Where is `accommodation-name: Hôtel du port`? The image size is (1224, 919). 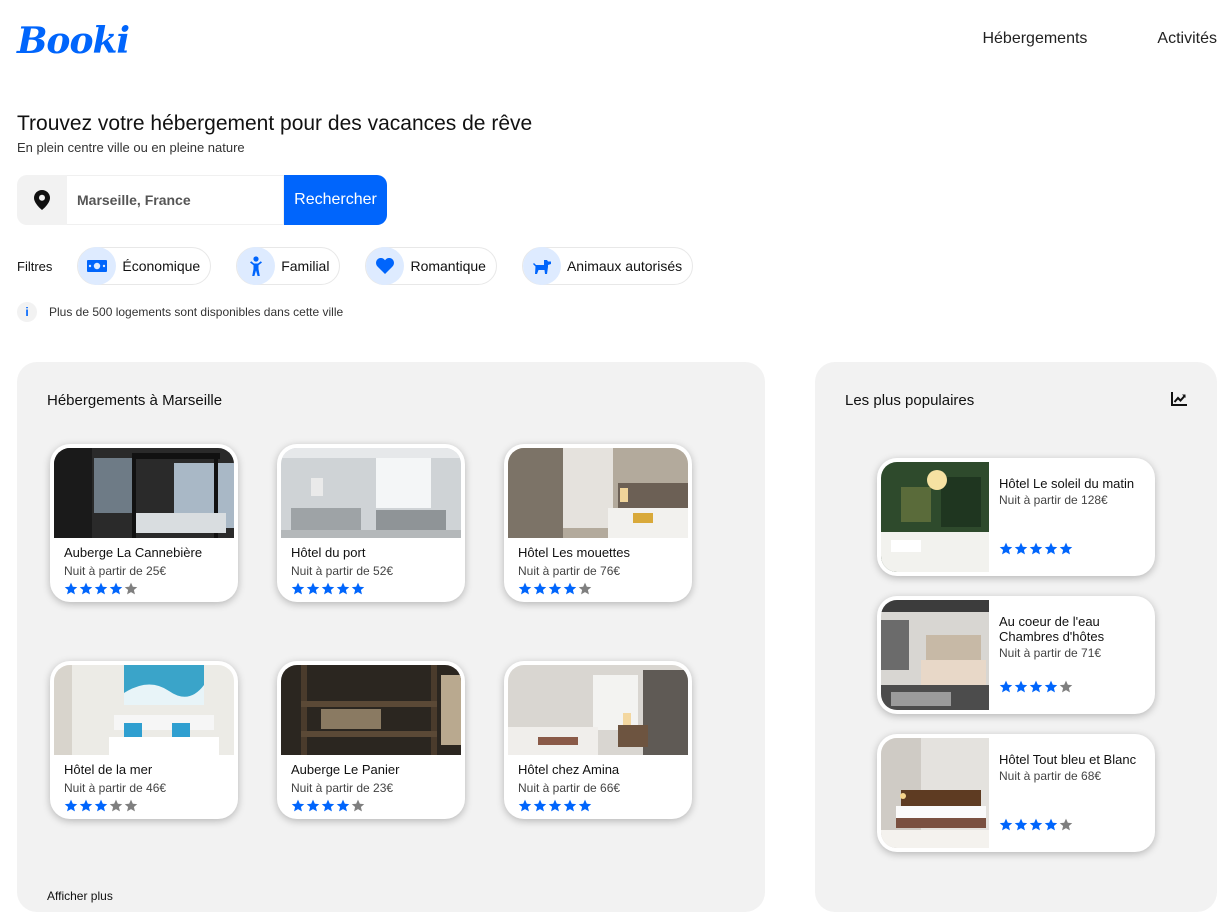
accommodation-name: Hôtel du port is located at coordinates (328, 552).